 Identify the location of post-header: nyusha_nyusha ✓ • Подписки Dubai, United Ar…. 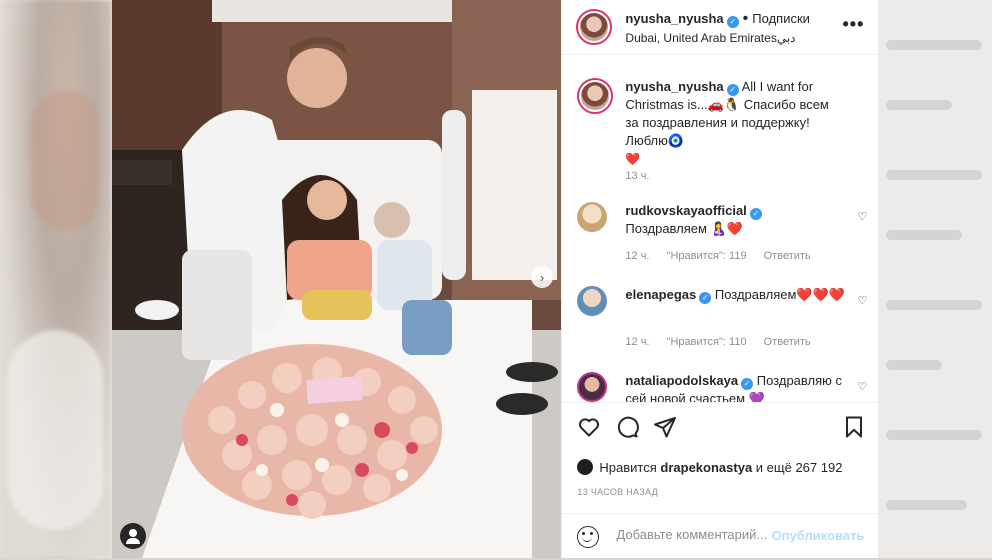
(720, 27).